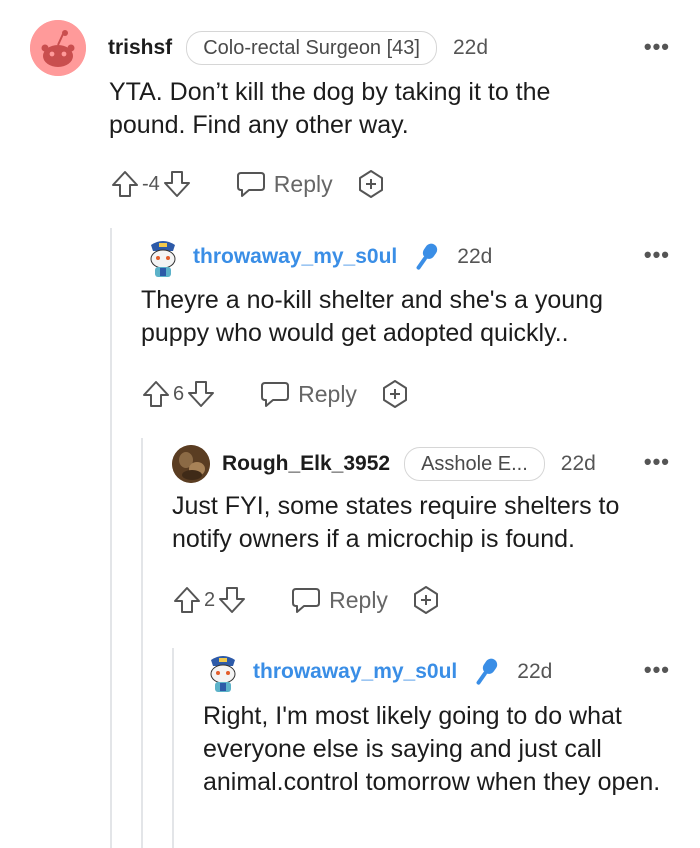 Image resolution: width=700 pixels, height=848 pixels. I want to click on comment-header: trishsf Colo-rectal Surgeon [43] 22d •••, so click(350, 48).